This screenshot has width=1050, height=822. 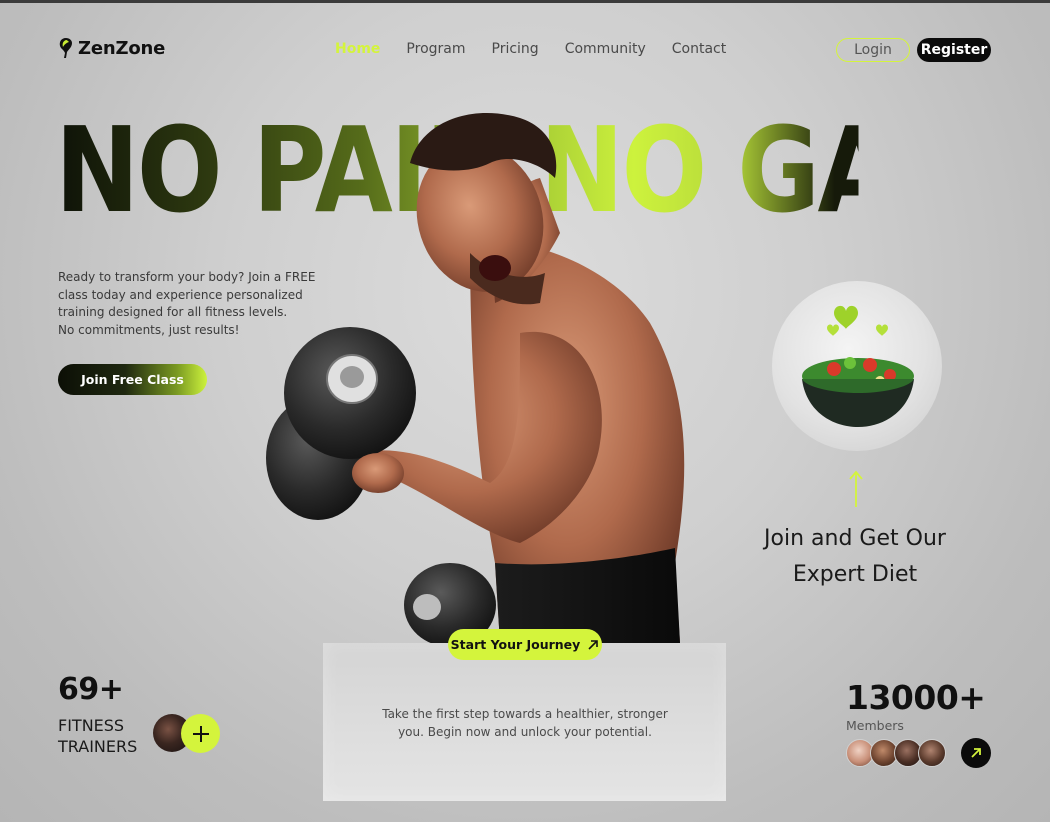 I want to click on member-avatars, so click(x=901, y=754).